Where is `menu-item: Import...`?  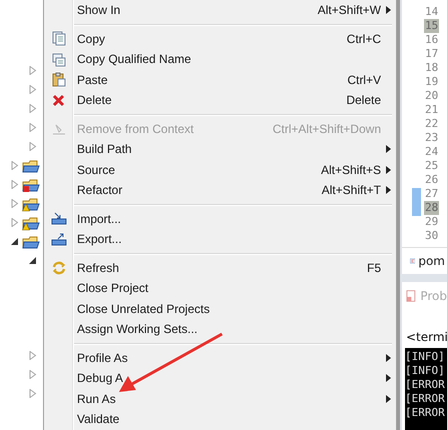 menu-item: Import... is located at coordinates (220, 218).